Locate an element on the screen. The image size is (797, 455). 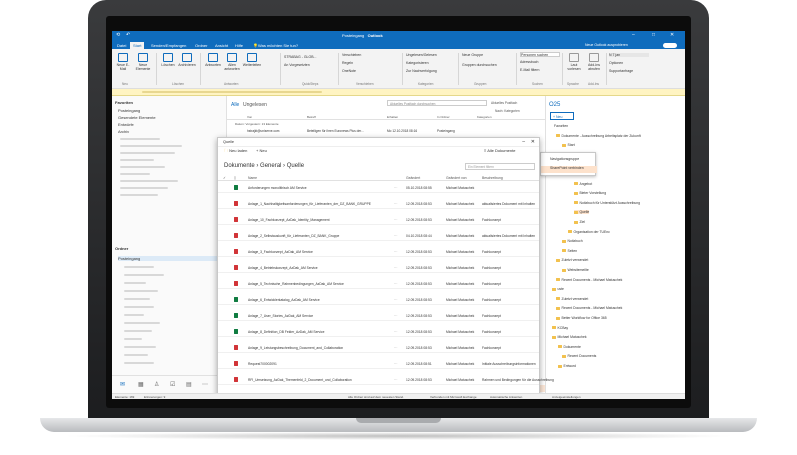
unread-button: Ungelesen/Gelesen is located at coordinates (431, 55).